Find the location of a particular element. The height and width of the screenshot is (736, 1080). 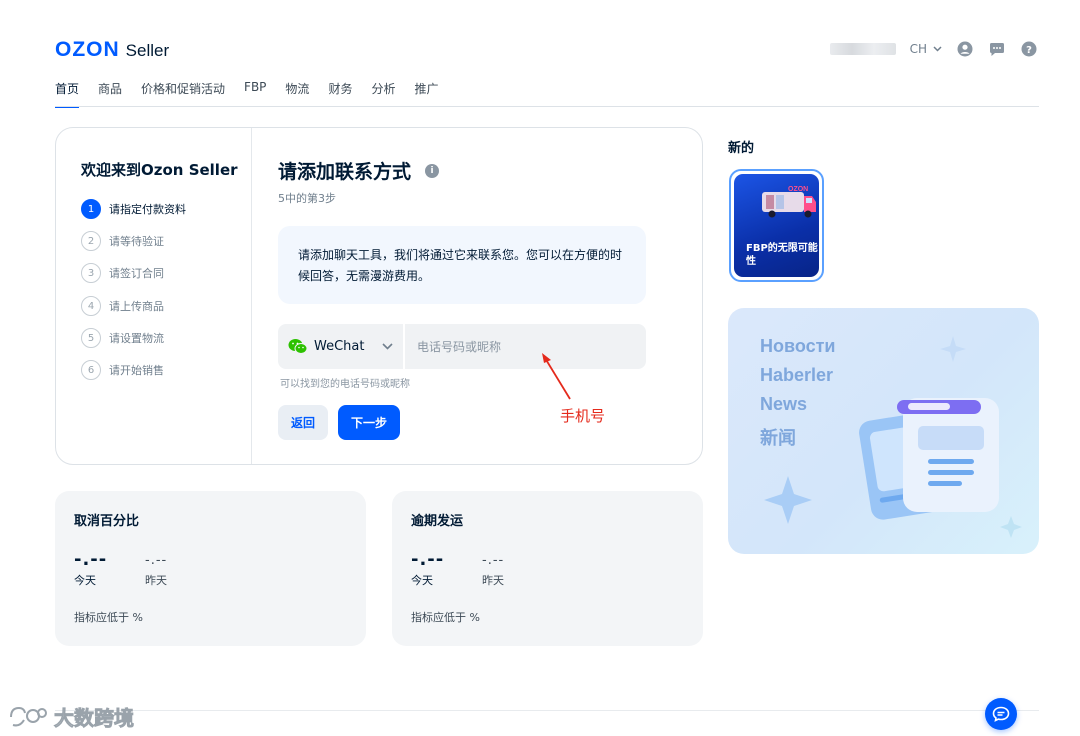

main-nav: 首页 商品 价格和促销活动 FBP 物流 财务 分析 推广 is located at coordinates (246, 94).